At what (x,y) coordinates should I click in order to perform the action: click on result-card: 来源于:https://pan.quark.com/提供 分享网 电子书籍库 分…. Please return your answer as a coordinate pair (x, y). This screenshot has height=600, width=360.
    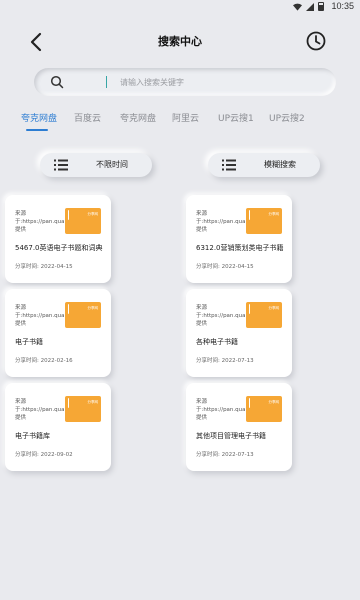
    Looking at the image, I should click on (58, 427).